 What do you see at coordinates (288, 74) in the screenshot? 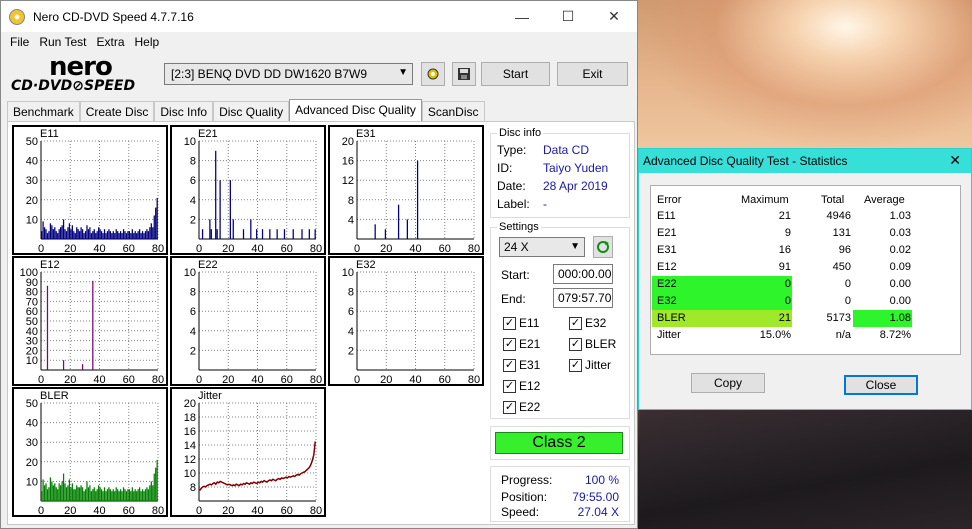
I see `drive-select: [2:3] BENQ DVD DD DW1620 B7W9 ▼` at bounding box center [288, 74].